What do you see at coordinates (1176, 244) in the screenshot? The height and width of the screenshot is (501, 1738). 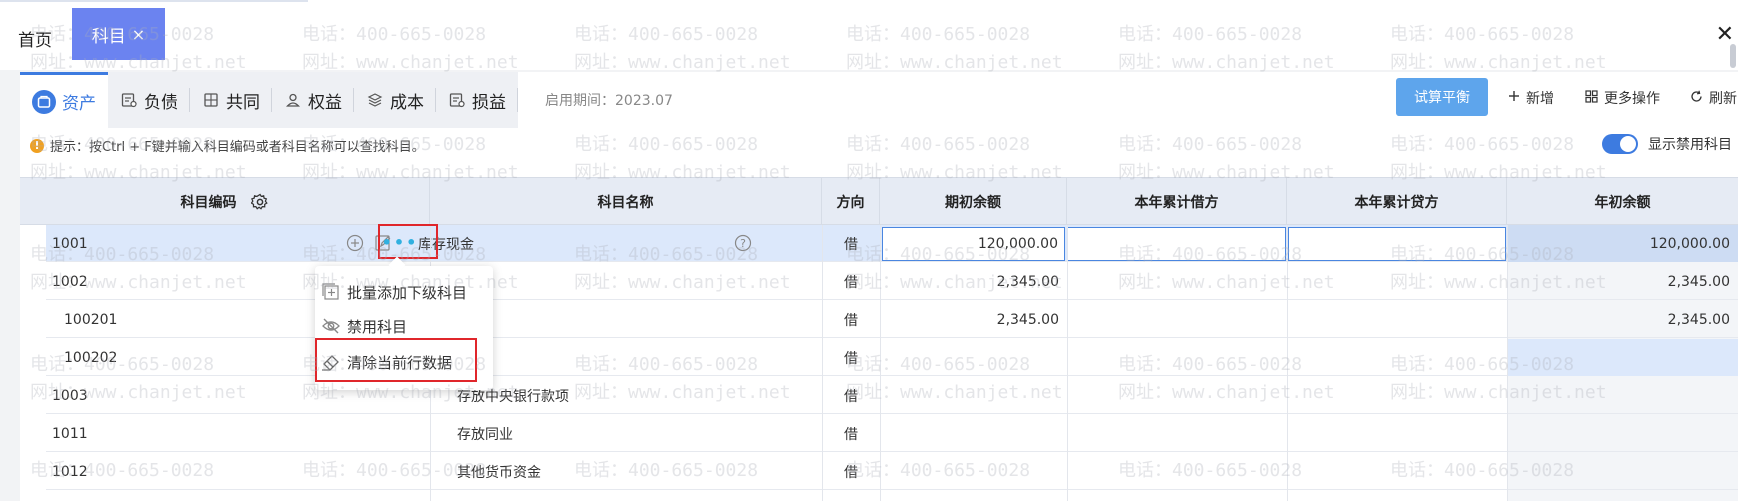 I see `debit-ytd-input` at bounding box center [1176, 244].